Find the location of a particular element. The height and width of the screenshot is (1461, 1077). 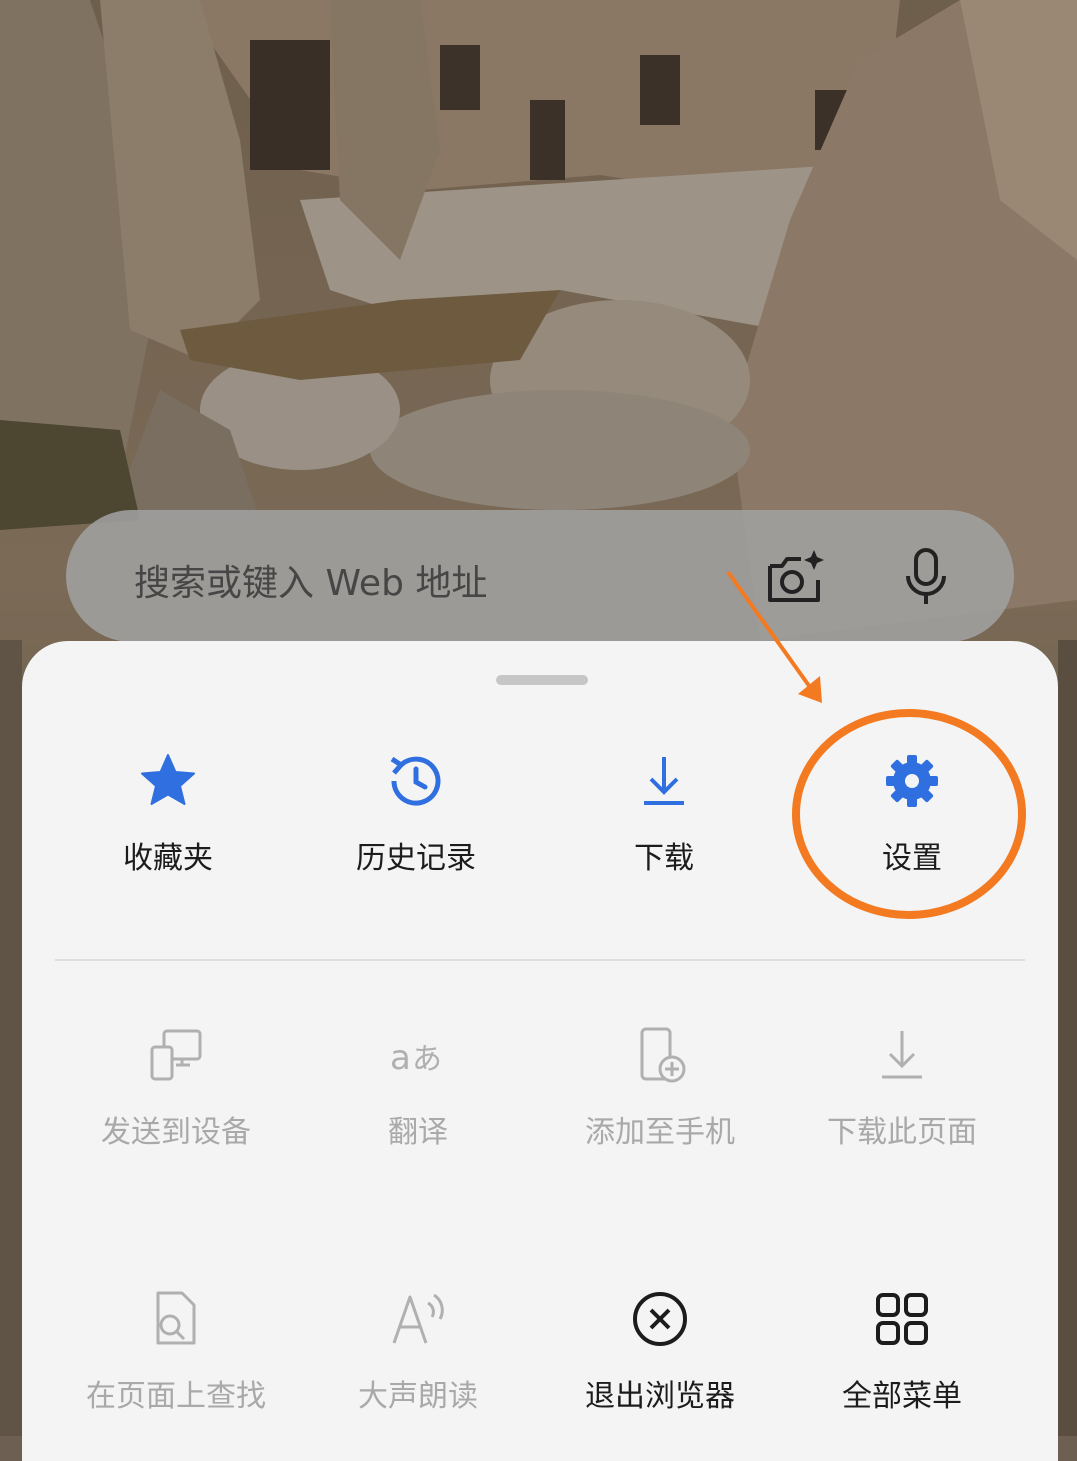

divider is located at coordinates (540, 960).